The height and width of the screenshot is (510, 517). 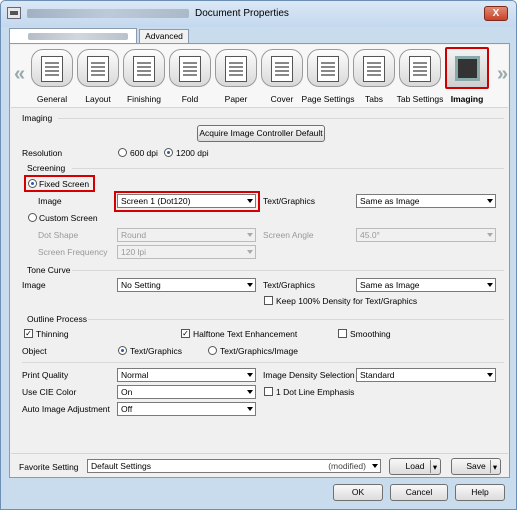 I want to click on cie-color-select: On, so click(x=186, y=392).